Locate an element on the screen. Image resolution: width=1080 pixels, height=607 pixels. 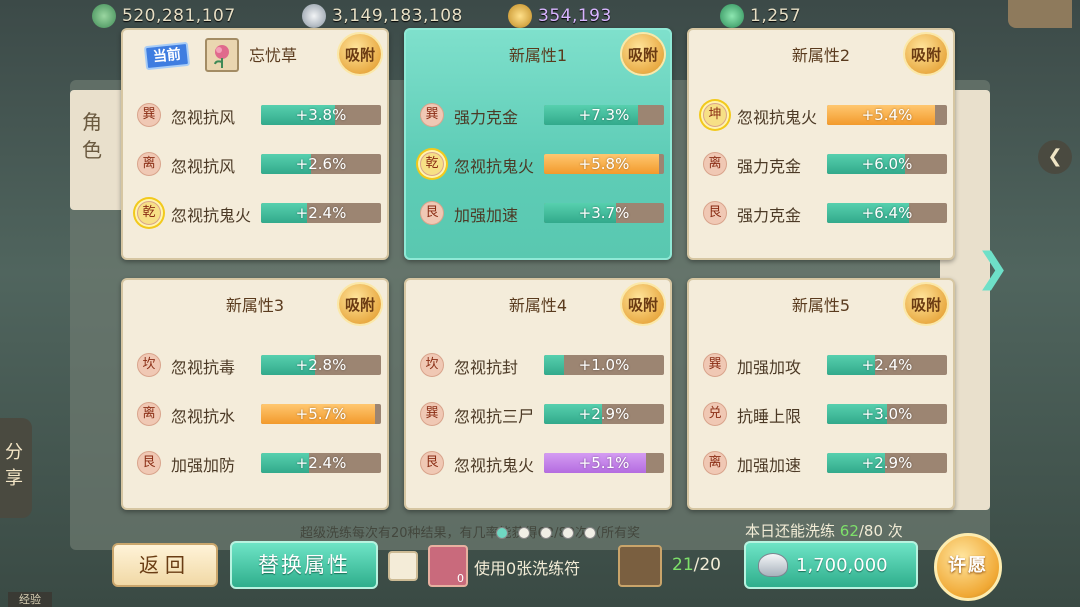
attribute-value: +5.8% is located at coordinates (604, 164).